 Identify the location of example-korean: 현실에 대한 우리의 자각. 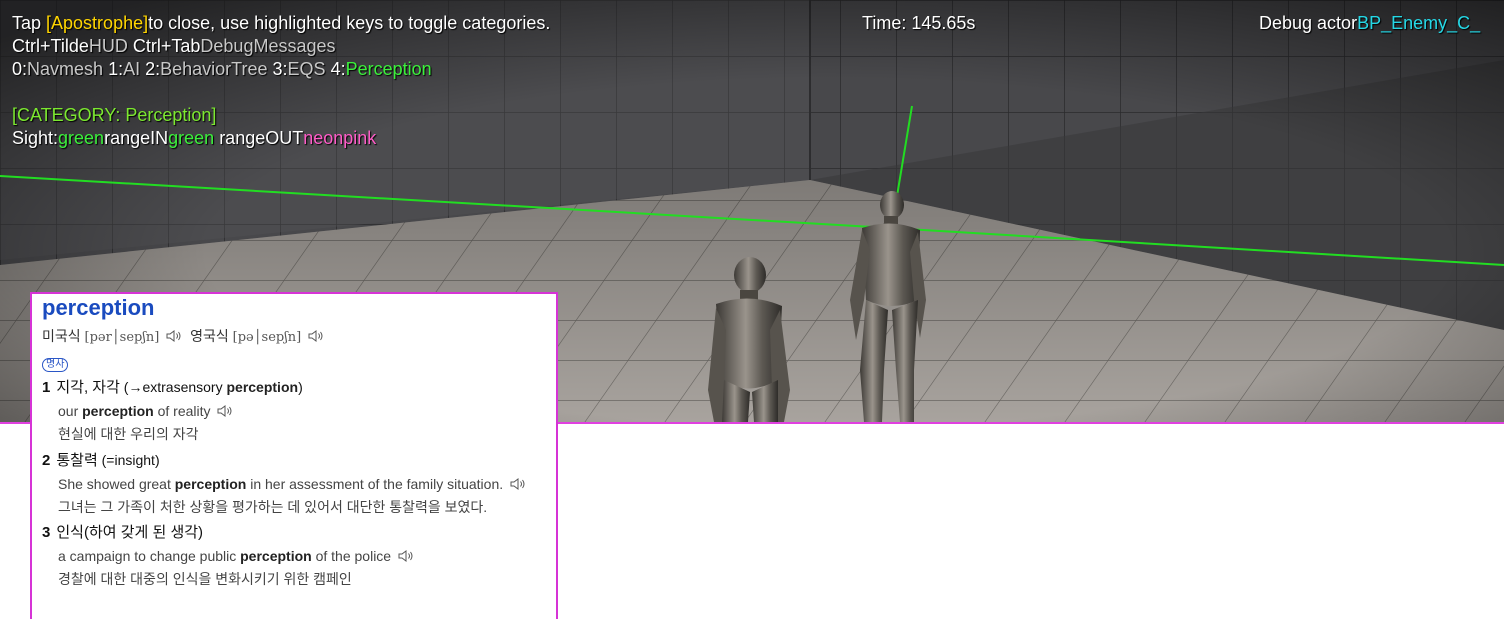
(128, 434).